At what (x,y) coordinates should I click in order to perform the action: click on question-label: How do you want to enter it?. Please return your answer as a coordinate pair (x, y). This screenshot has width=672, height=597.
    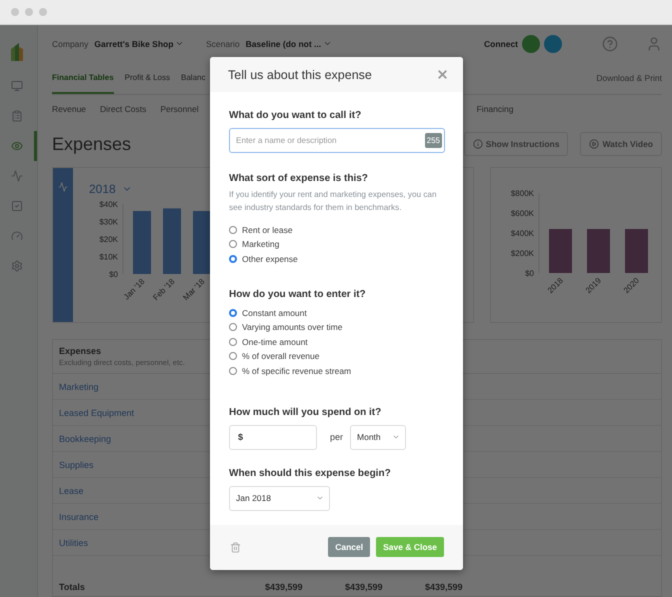
    Looking at the image, I should click on (298, 294).